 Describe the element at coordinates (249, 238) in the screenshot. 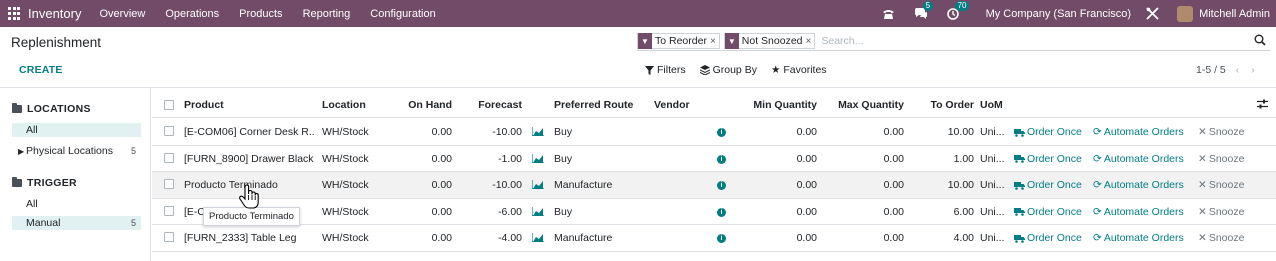

I see `product-cell: [FURN_2333] Table Leg` at that location.